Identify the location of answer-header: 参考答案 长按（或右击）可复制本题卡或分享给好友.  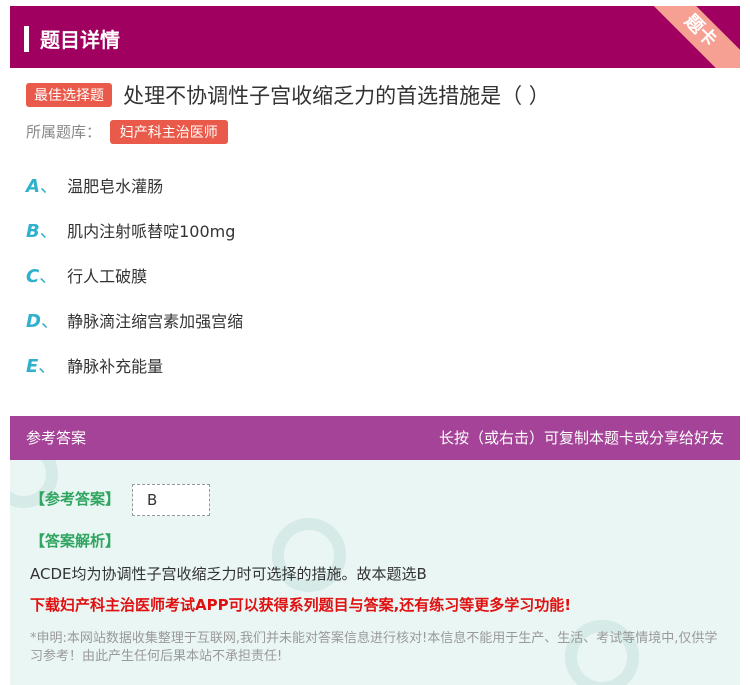
(375, 438).